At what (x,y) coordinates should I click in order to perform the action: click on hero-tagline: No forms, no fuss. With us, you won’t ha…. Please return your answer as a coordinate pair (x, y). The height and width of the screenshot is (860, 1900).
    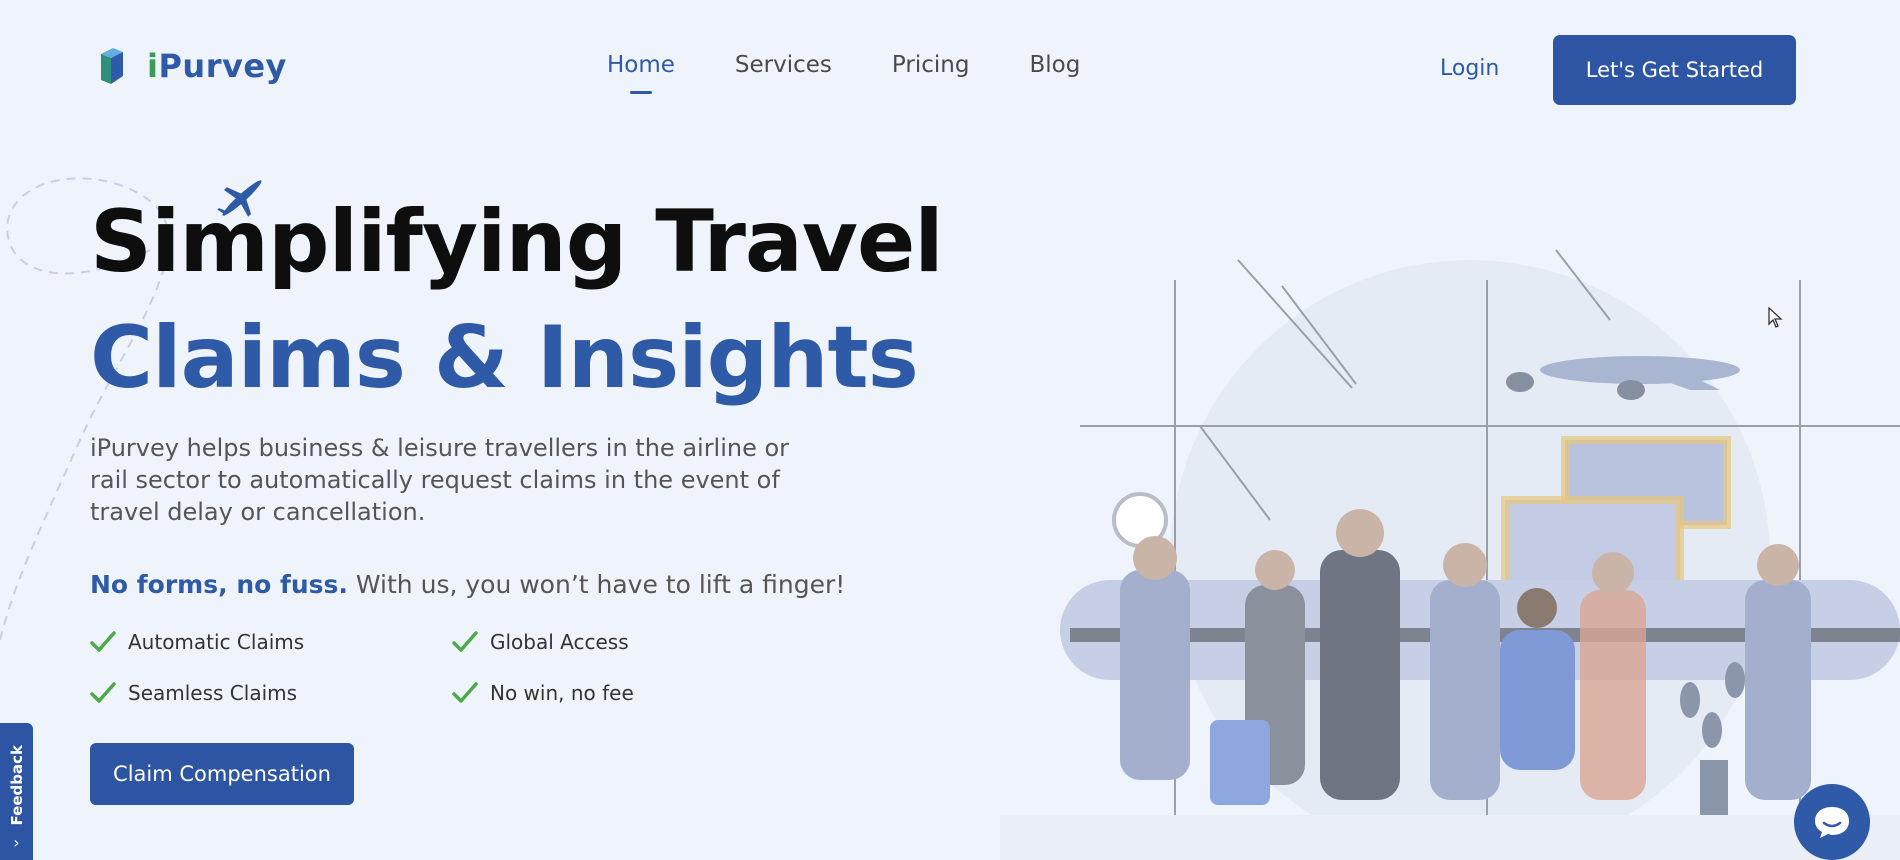
    Looking at the image, I should click on (467, 584).